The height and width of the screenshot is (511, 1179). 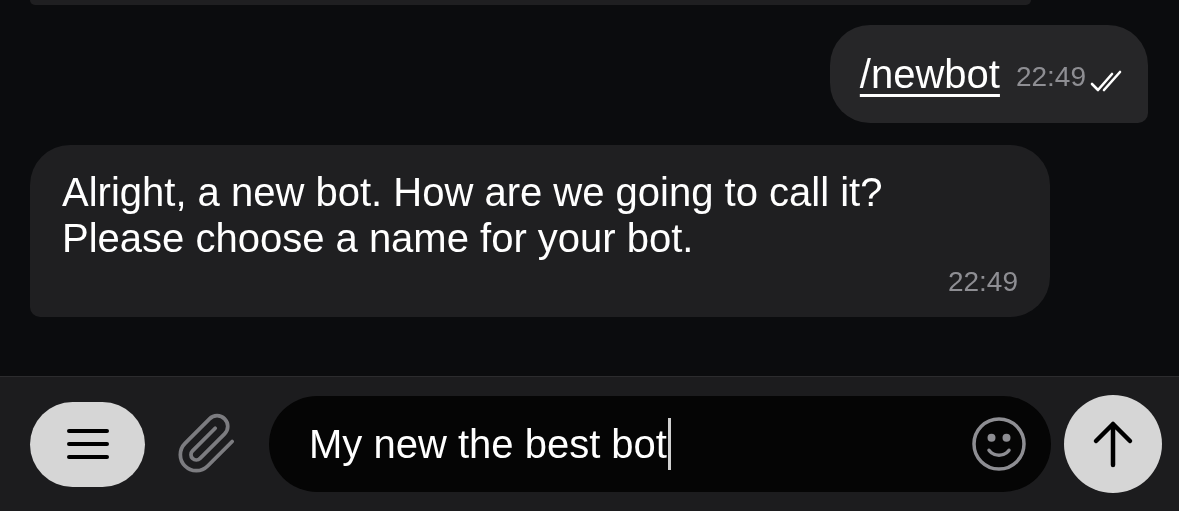 I want to click on input-text: My new the best bot, so click(x=488, y=444).